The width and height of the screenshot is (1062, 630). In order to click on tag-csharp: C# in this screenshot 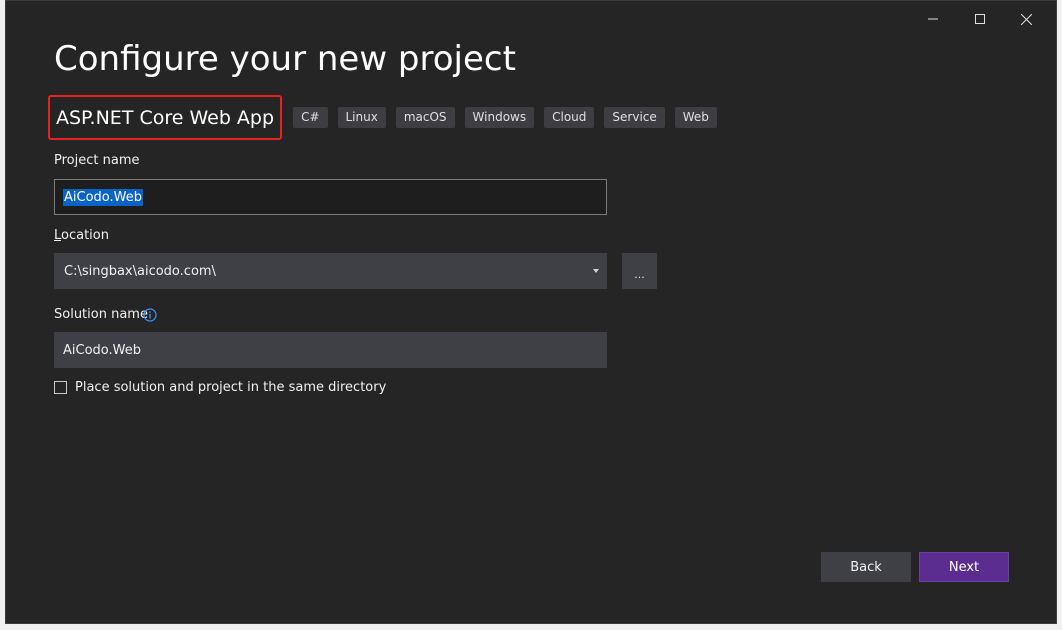, I will do `click(310, 117)`.